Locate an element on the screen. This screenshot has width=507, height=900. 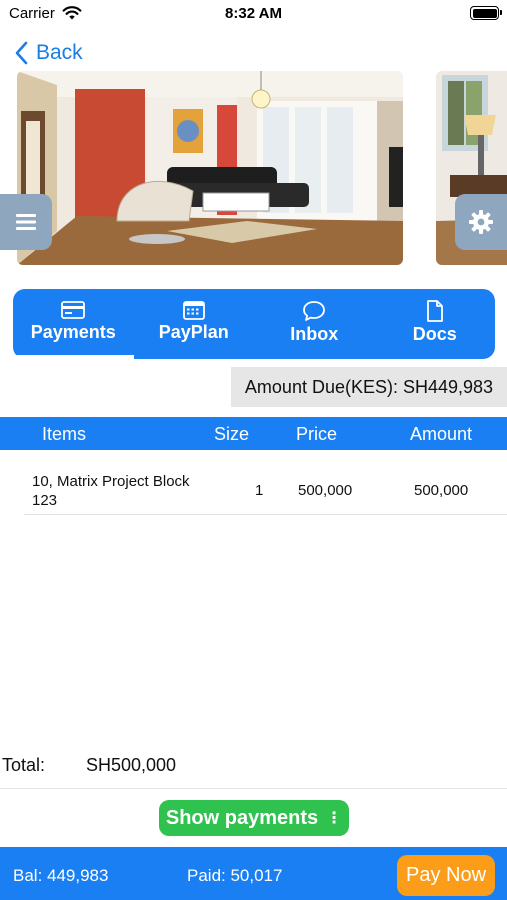
status-bar: Carrier 8:32 AM is located at coordinates (253, 15).